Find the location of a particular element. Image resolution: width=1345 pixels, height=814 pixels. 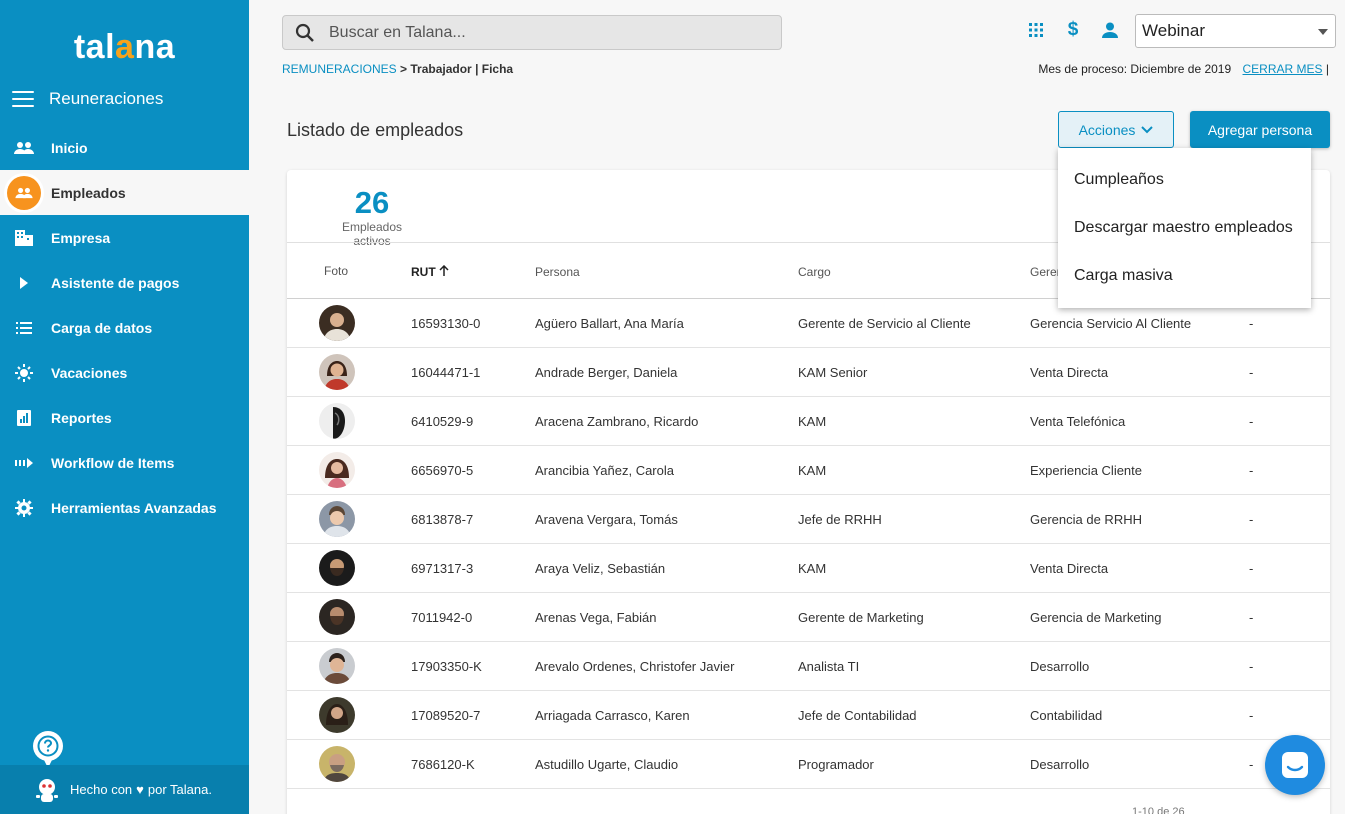

chevron-down-icon is located at coordinates (1147, 129).